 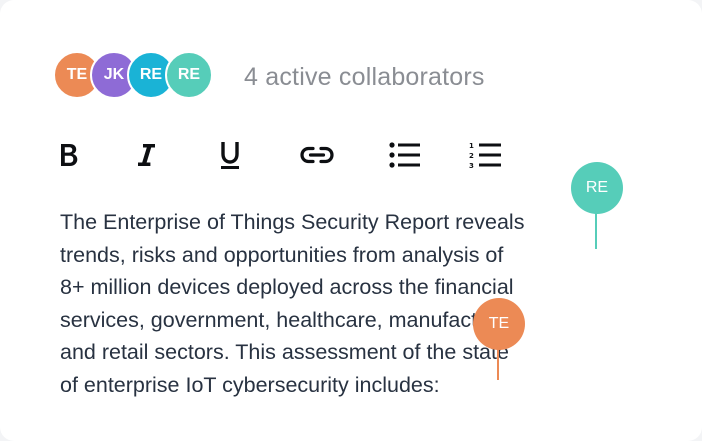 I want to click on italic-icon, so click(x=146, y=155).